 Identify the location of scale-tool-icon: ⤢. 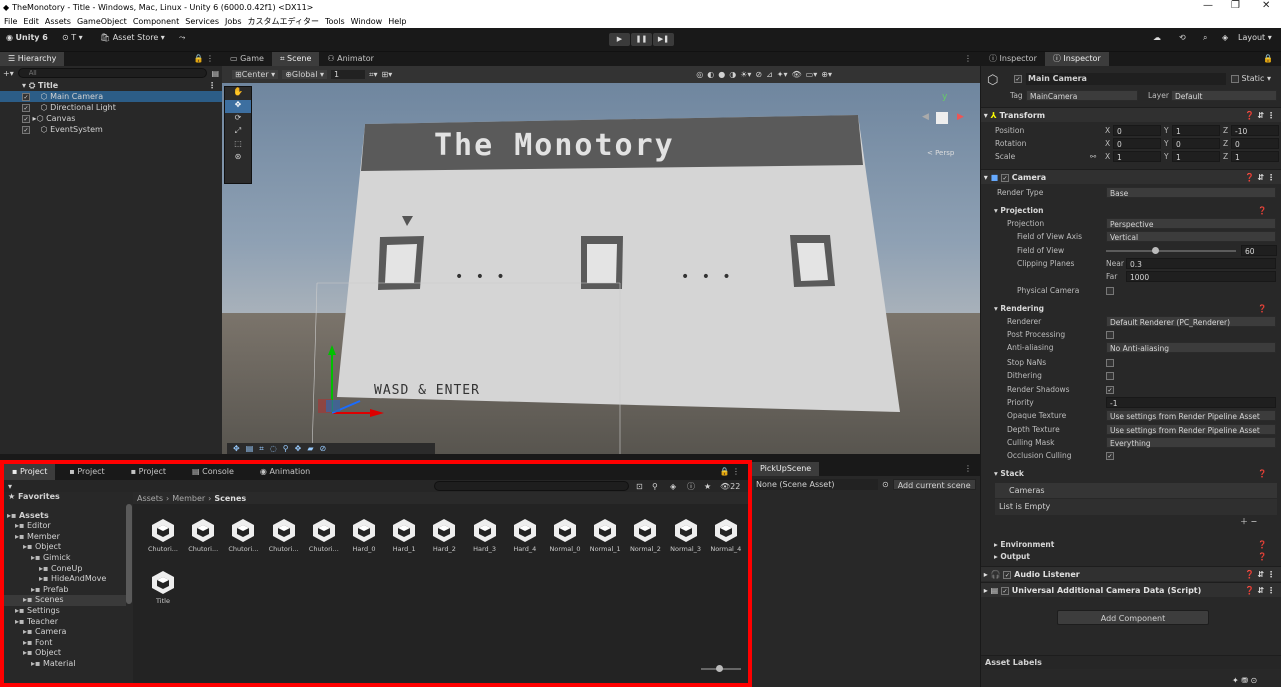
(238, 132).